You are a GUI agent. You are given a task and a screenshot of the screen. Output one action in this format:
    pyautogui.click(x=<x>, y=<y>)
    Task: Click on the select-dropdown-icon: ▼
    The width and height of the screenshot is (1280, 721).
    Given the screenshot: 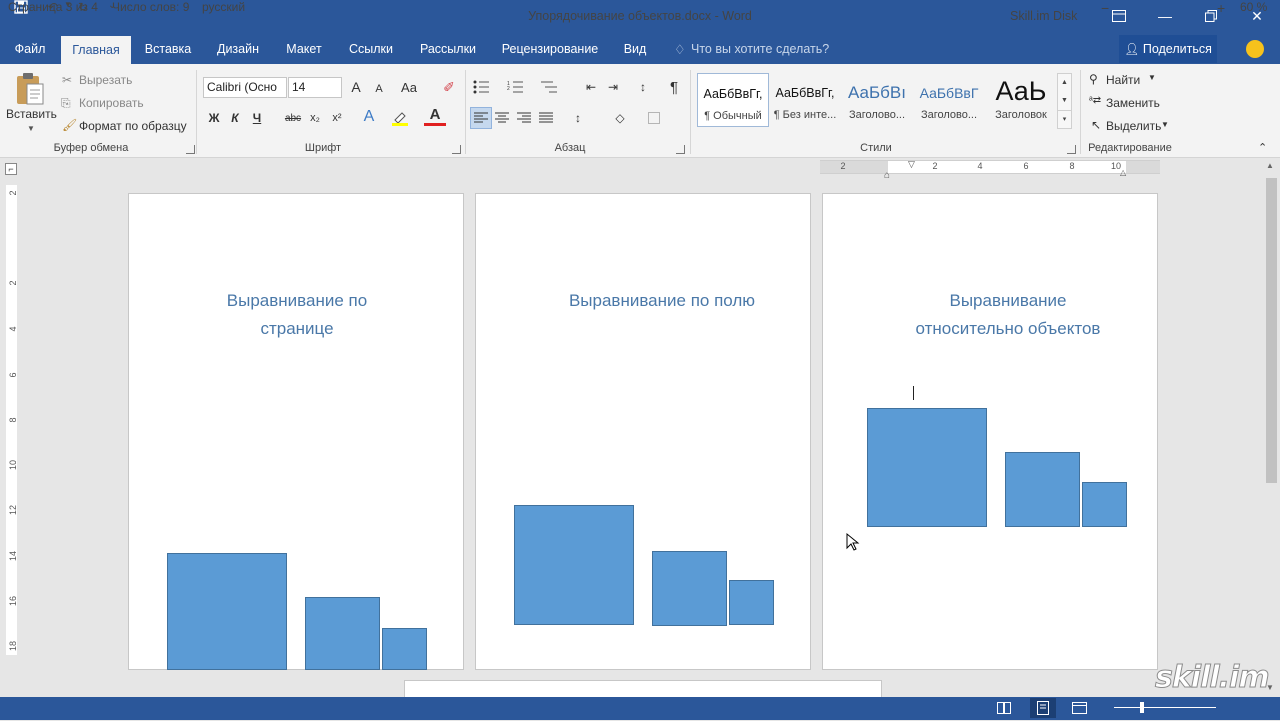 What is the action you would take?
    pyautogui.click(x=1165, y=124)
    